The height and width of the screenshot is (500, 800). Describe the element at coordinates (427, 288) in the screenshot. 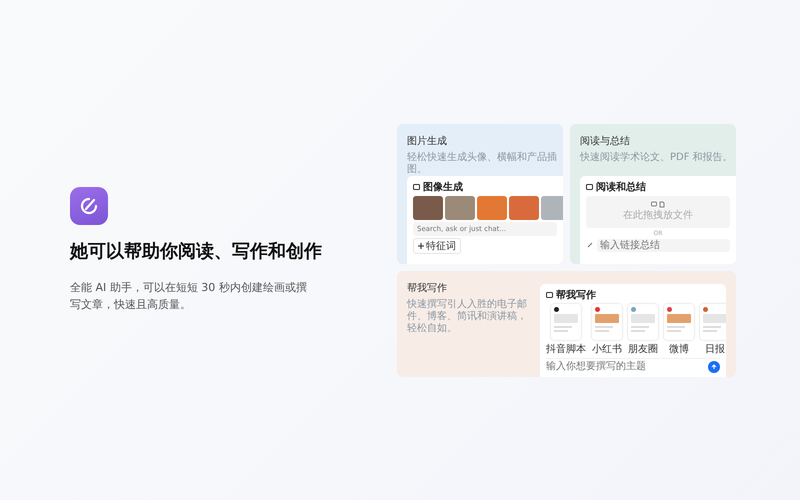

I see `card-title: 帮我写作` at that location.